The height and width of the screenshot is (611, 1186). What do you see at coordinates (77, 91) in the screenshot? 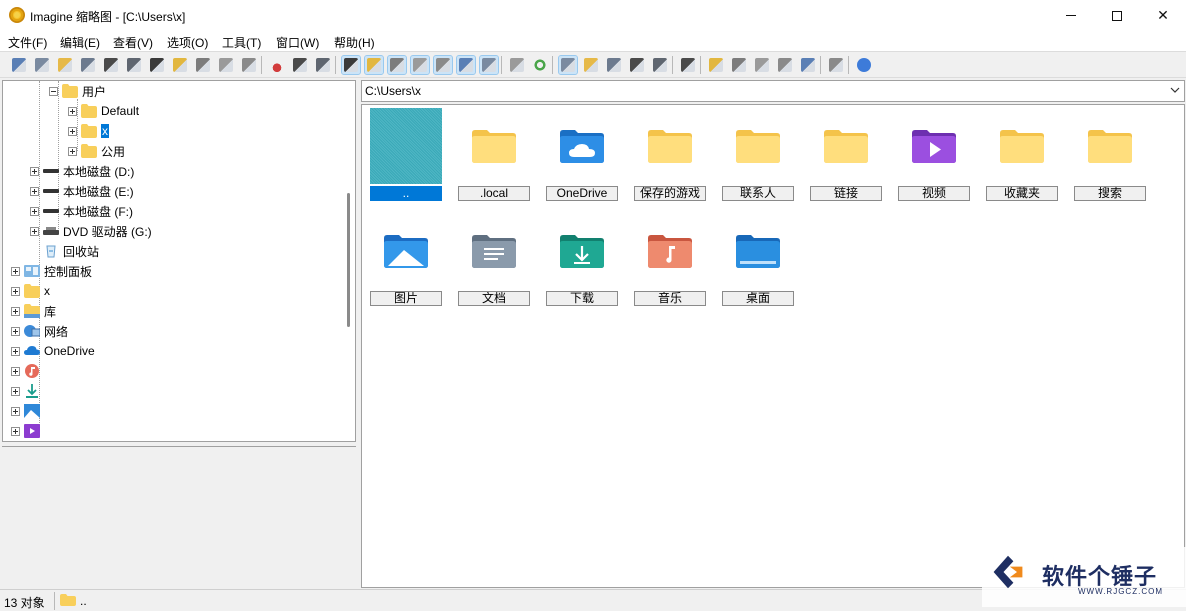
I see `tree-item: 用户` at bounding box center [77, 91].